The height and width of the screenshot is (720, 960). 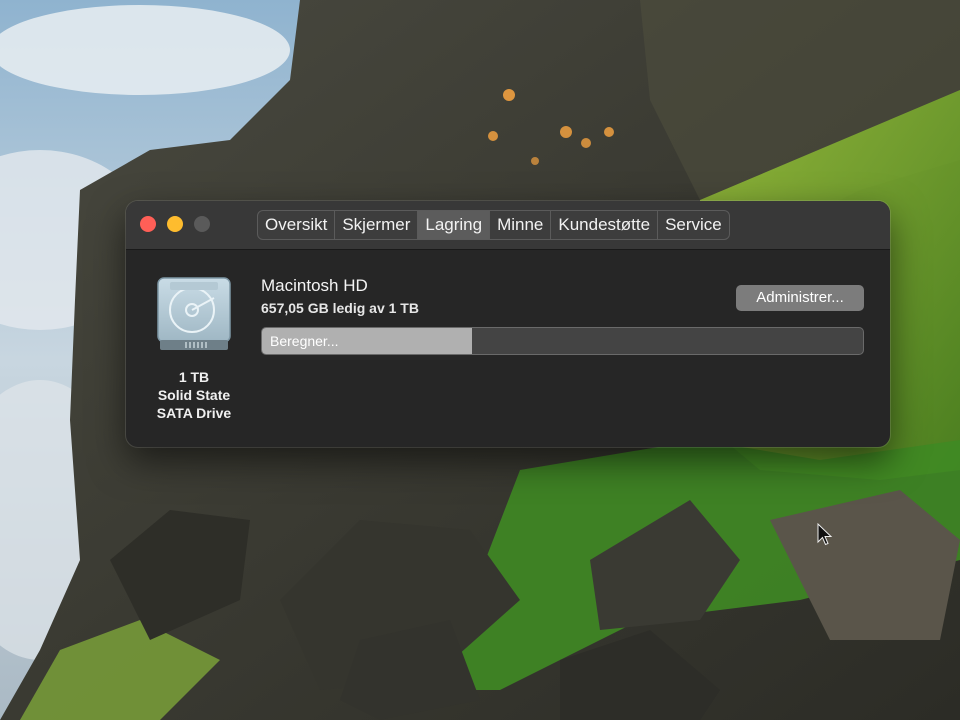 I want to click on zoom-button, so click(x=202, y=224).